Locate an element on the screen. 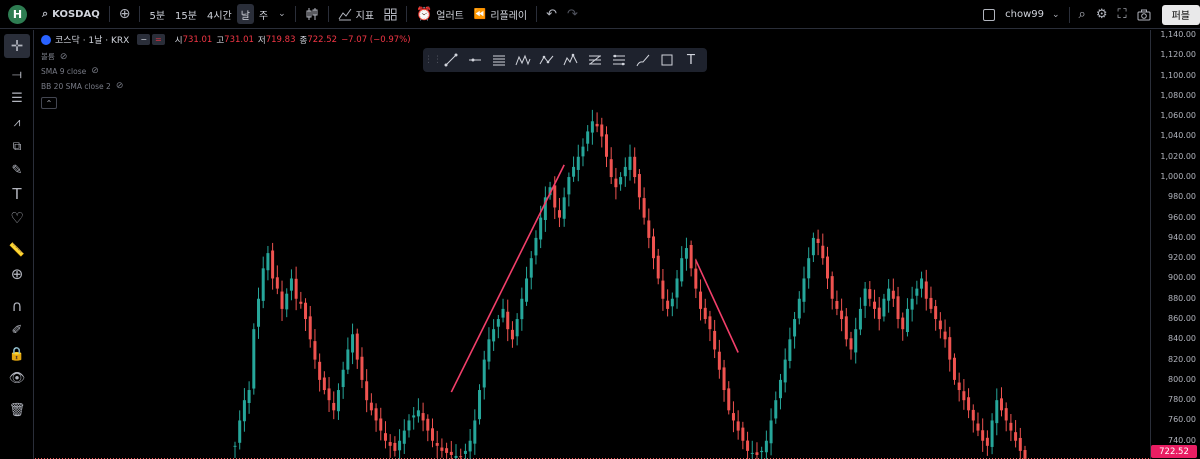  undo-icon: ↶ is located at coordinates (552, 14).